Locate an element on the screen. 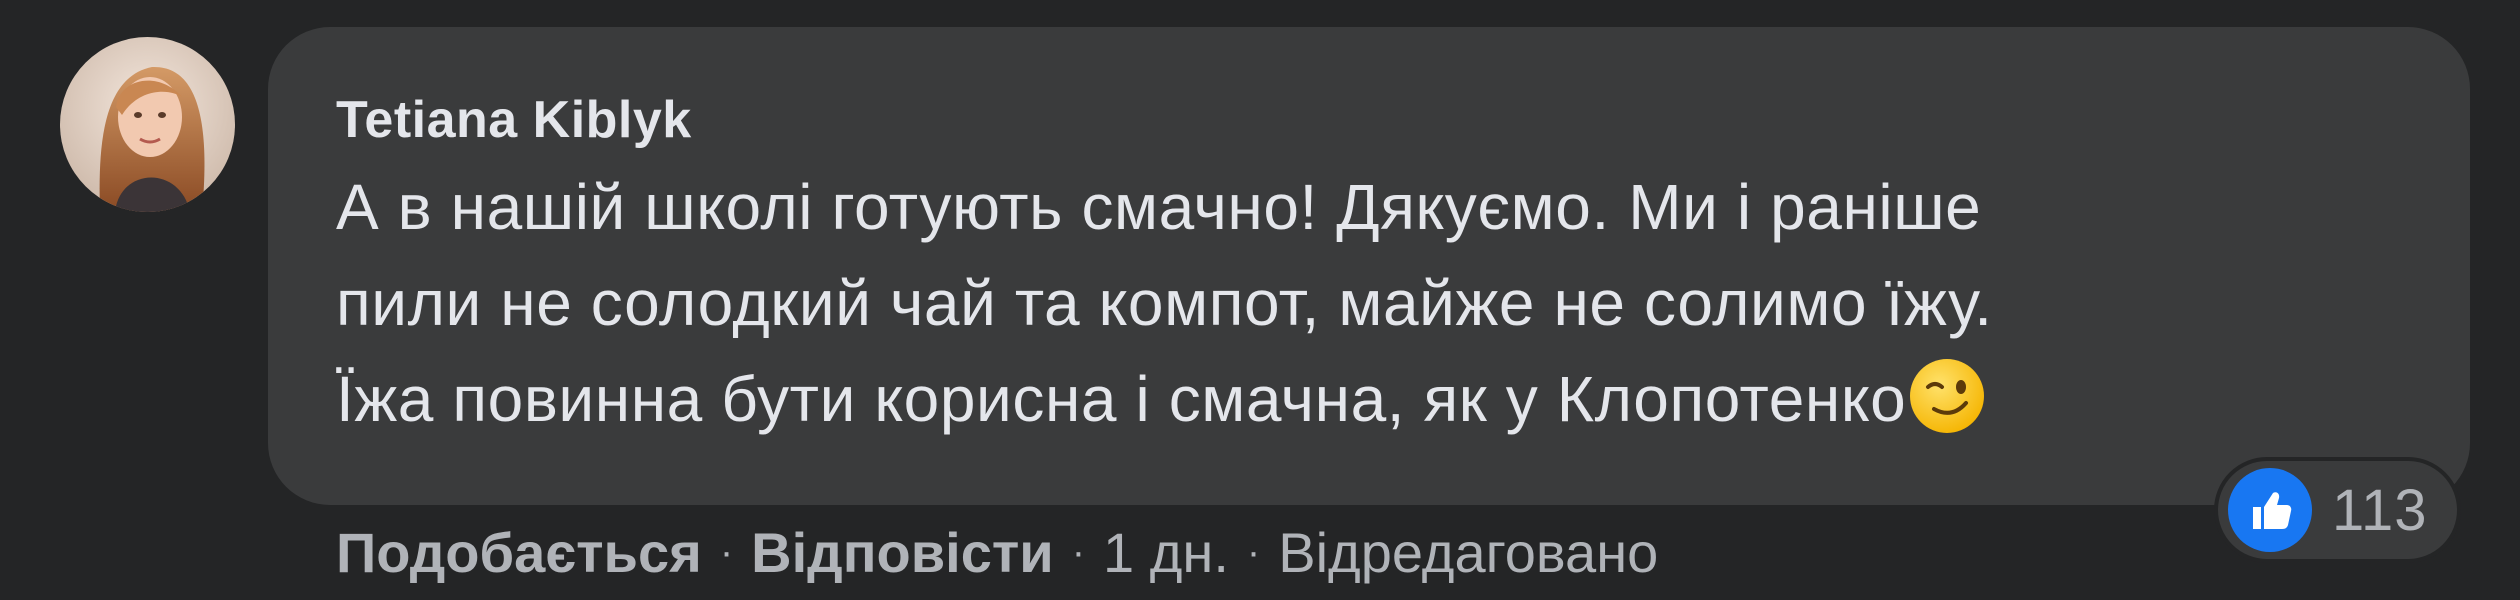 The height and width of the screenshot is (600, 2520). comment-author: Tetiana Kiblyk is located at coordinates (1368, 120).